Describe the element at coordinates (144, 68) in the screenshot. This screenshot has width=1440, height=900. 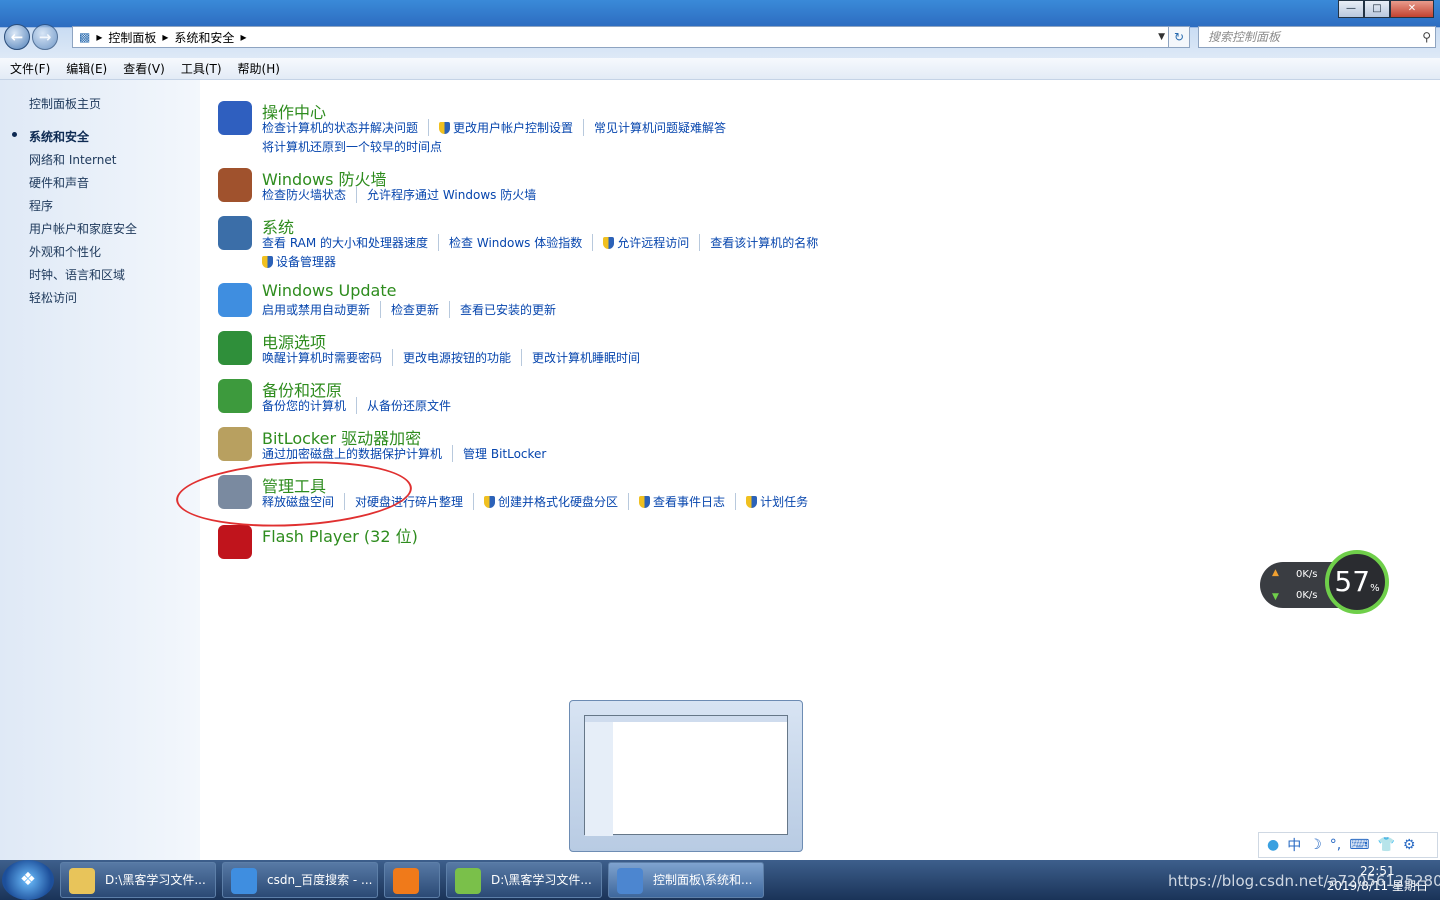
I see `menu-view: 查看(V)` at that location.